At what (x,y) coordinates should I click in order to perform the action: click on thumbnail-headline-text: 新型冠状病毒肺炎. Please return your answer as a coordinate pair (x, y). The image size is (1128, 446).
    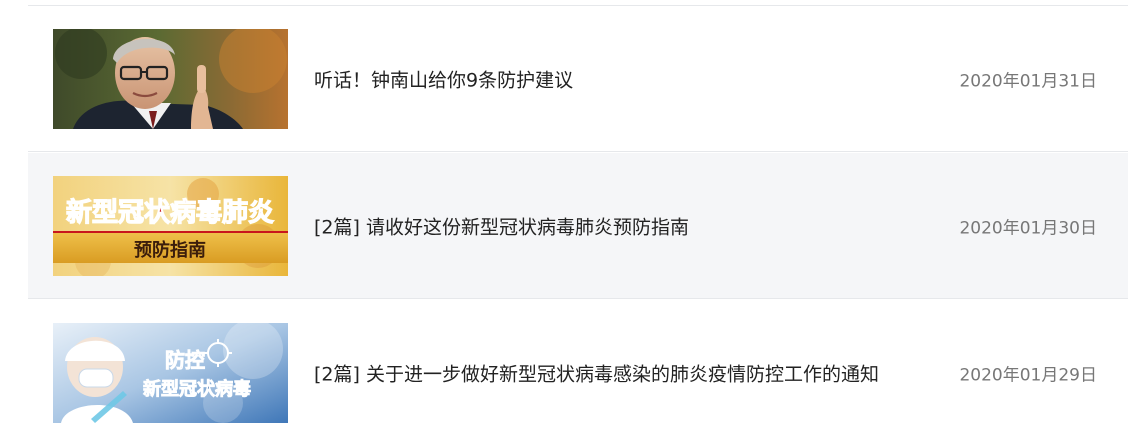
    Looking at the image, I should click on (170, 212).